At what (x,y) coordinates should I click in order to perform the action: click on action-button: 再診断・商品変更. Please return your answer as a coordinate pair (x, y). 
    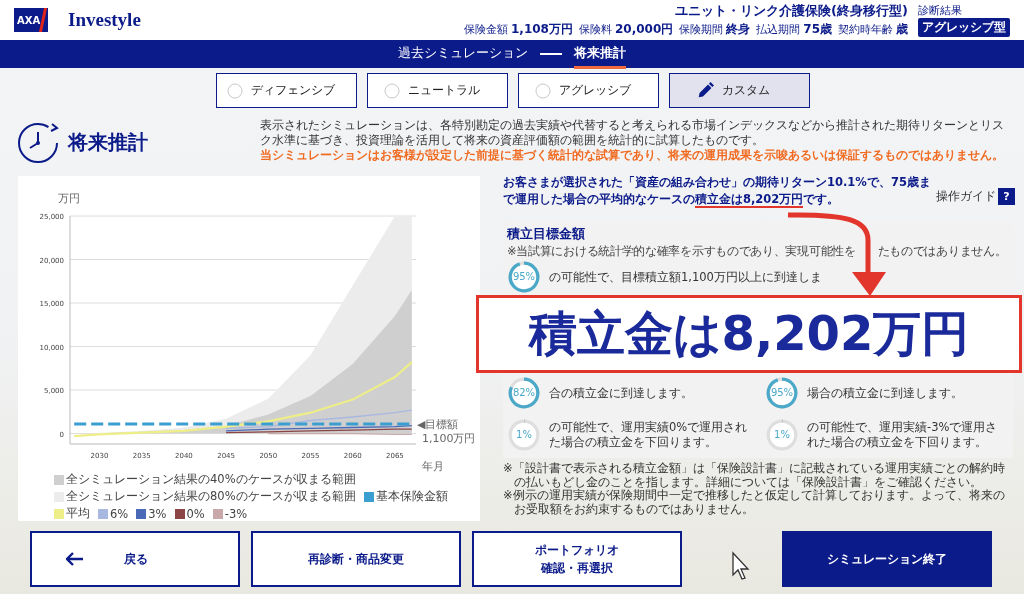
    Looking at the image, I should click on (356, 559).